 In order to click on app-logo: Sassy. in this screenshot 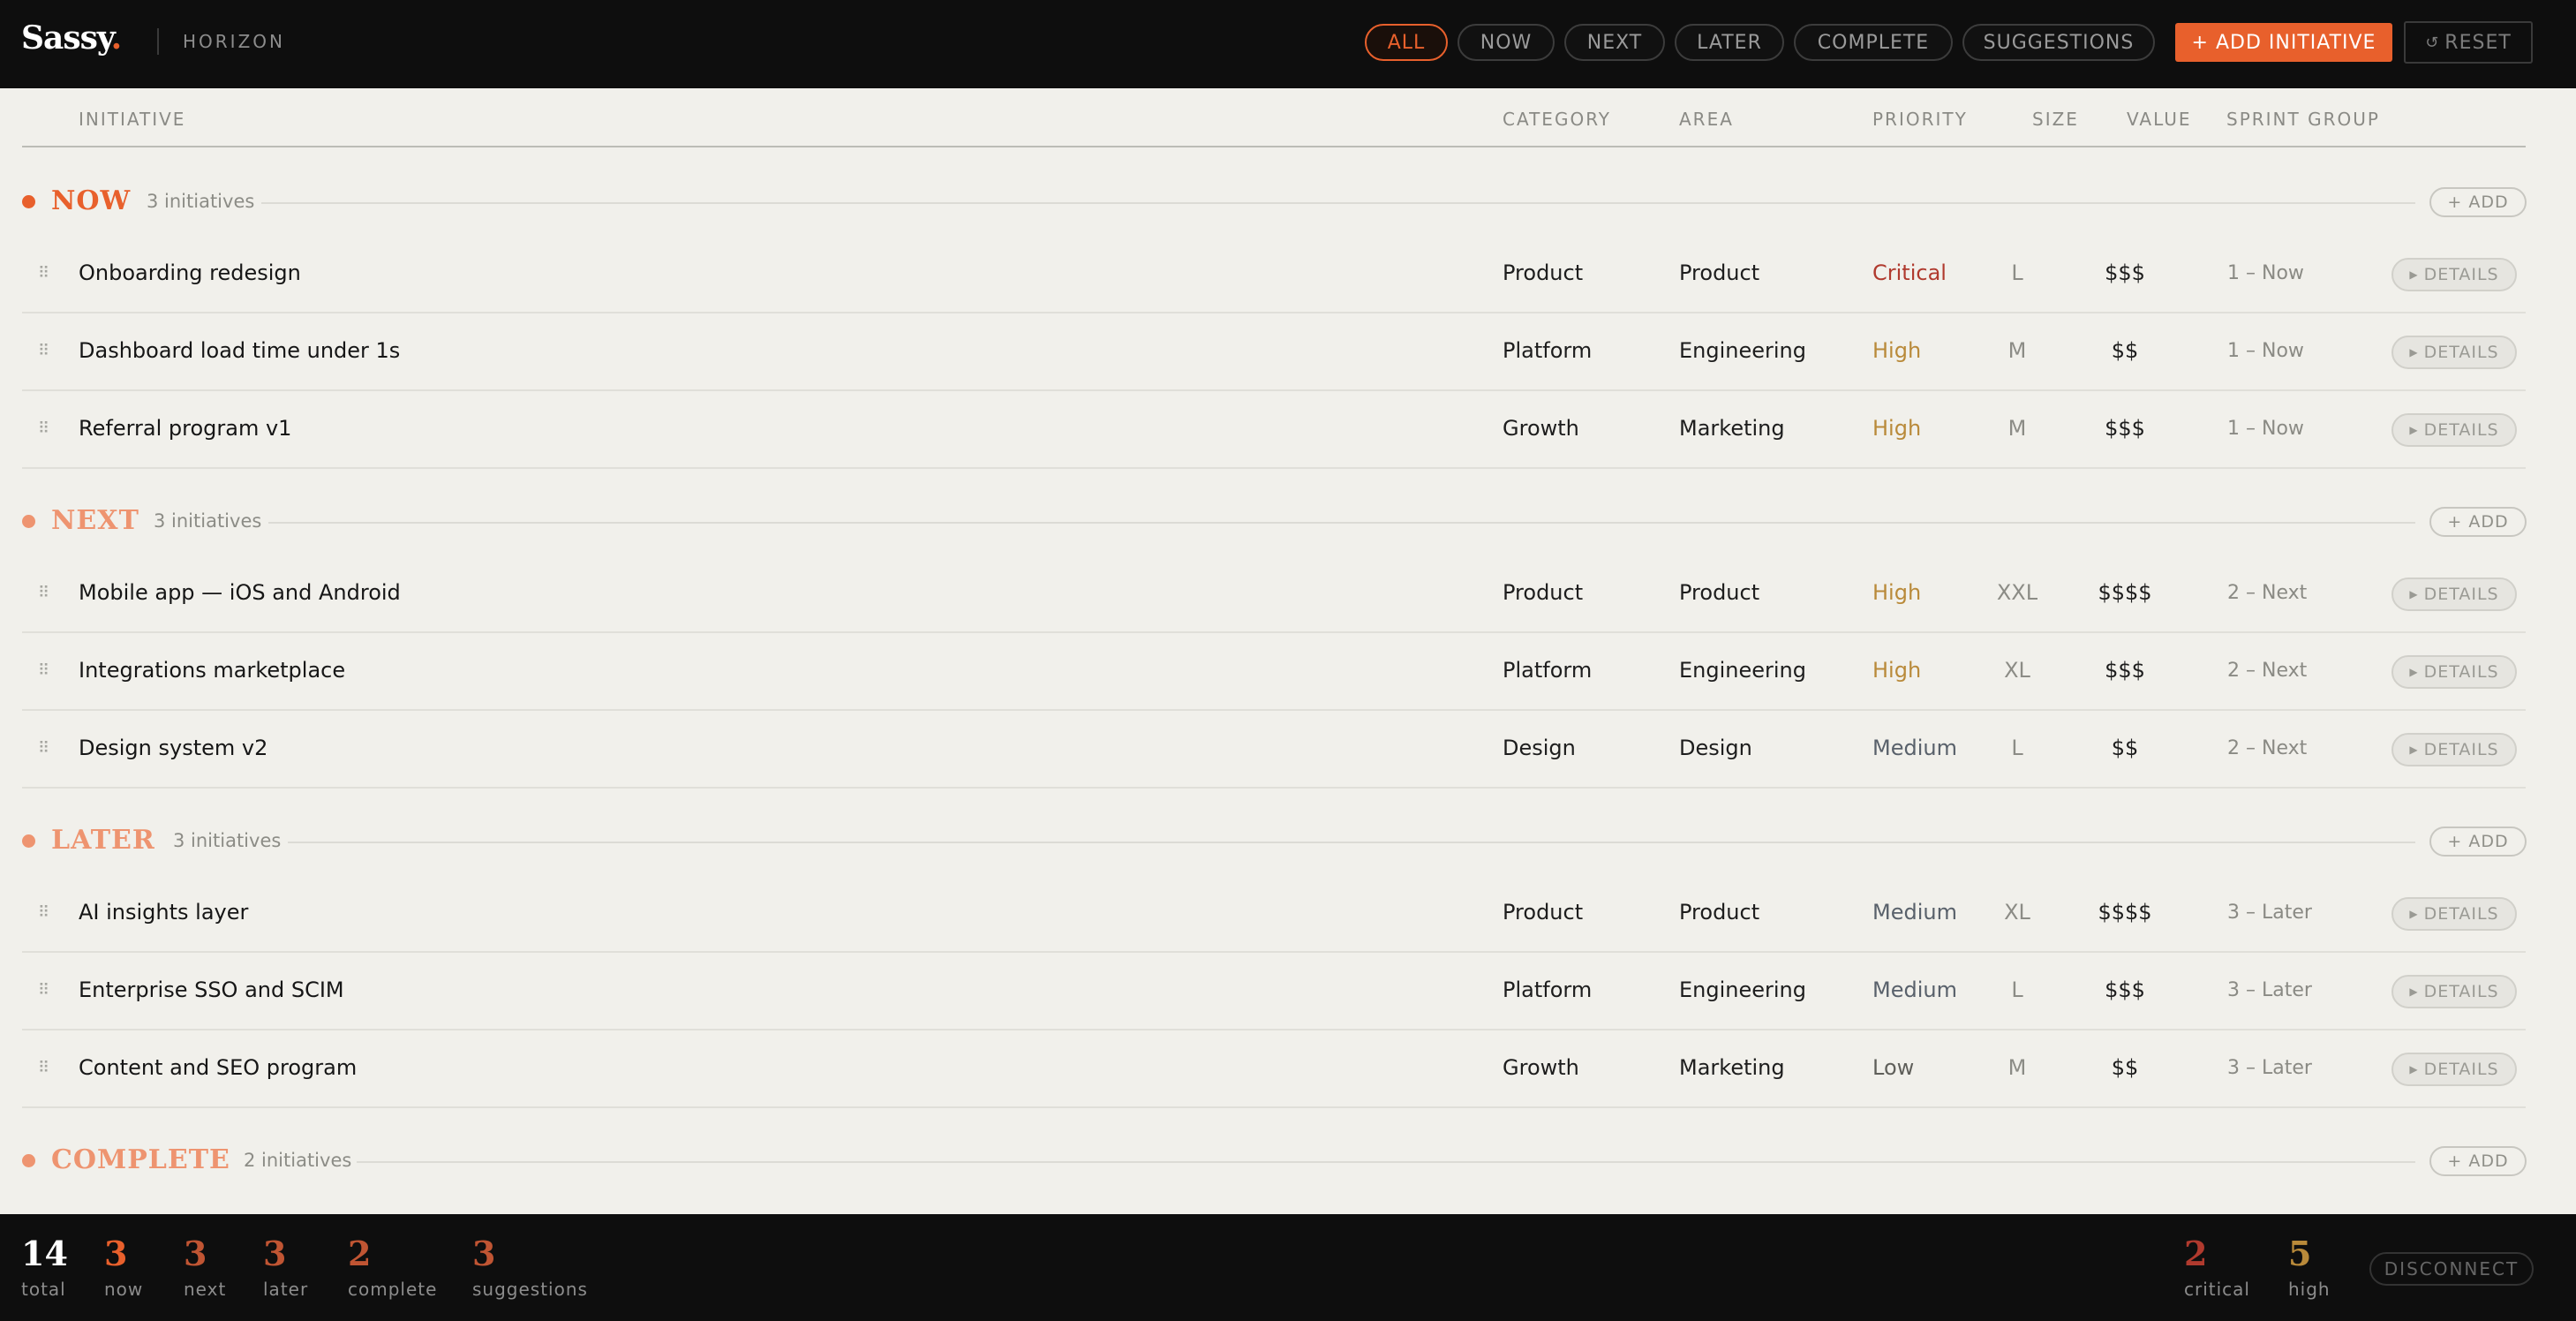, I will do `click(72, 38)`.